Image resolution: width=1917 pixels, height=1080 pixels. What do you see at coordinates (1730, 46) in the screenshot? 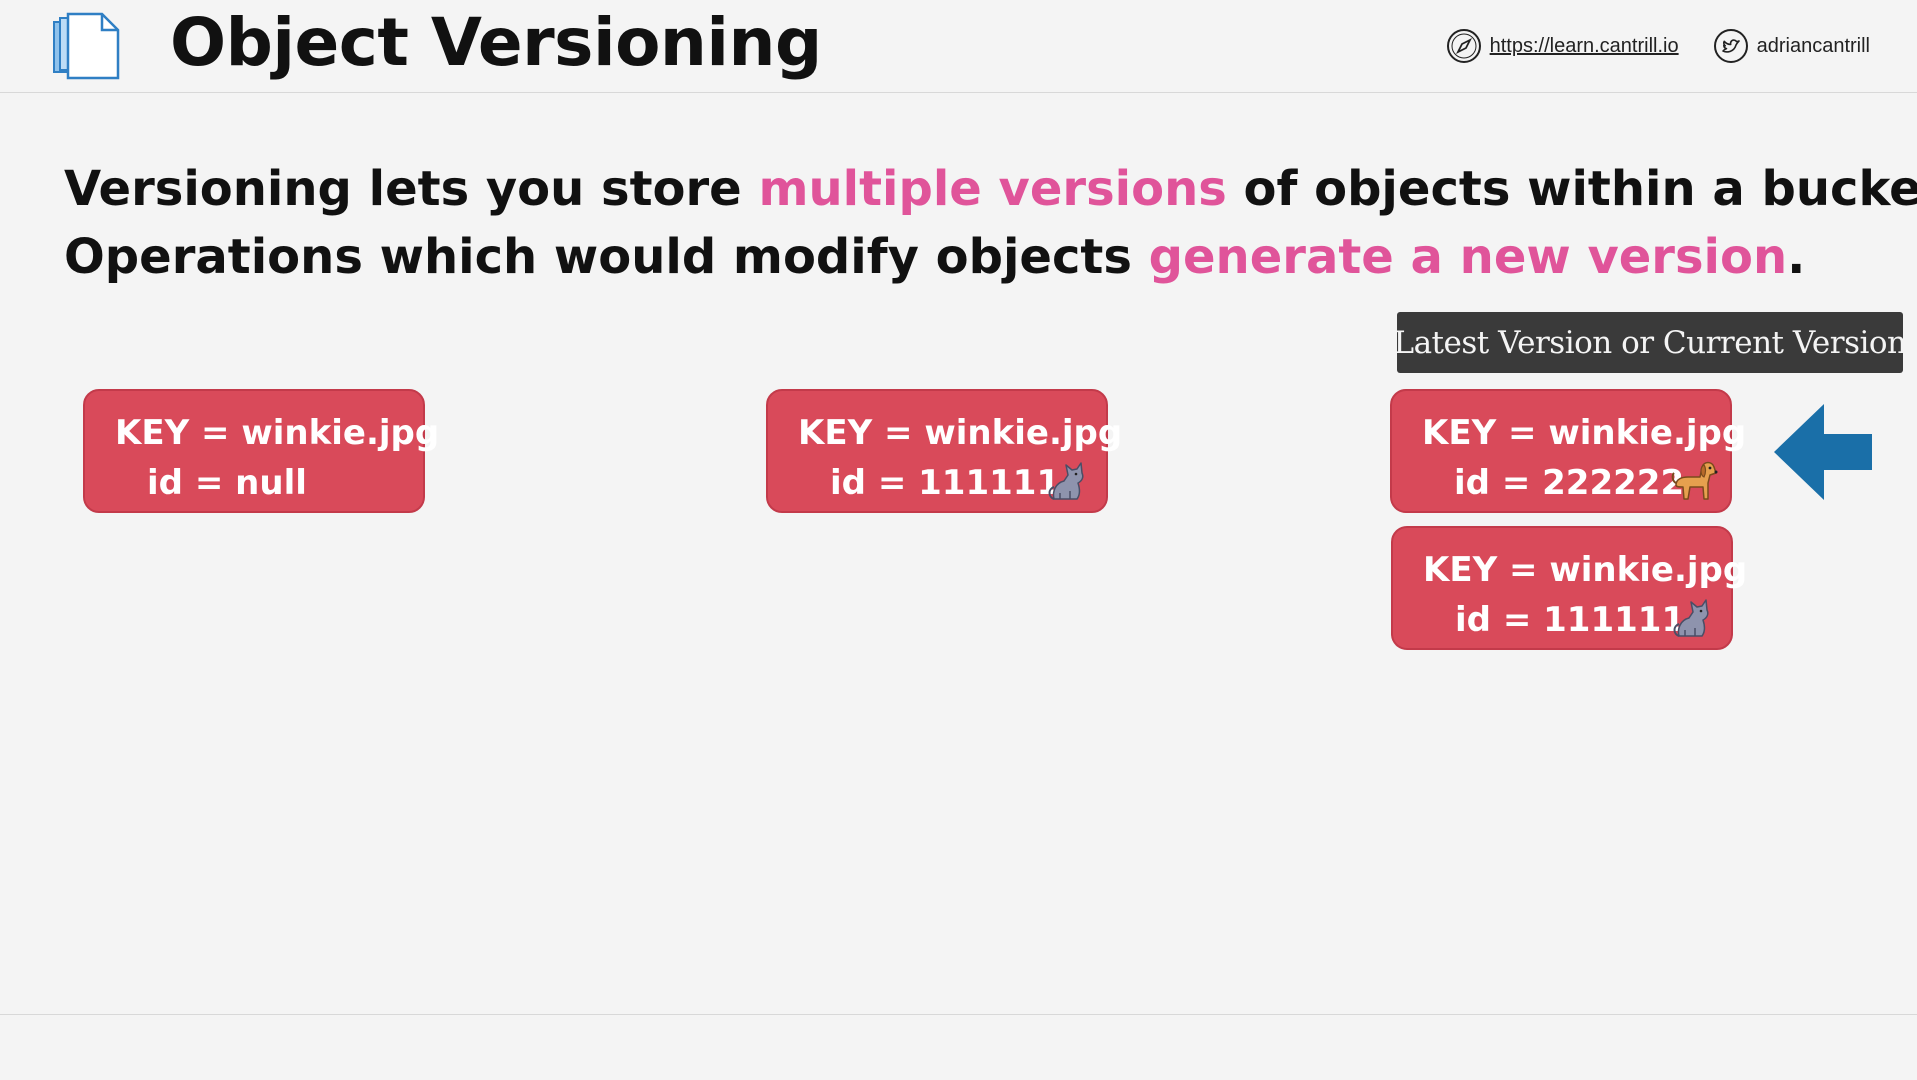
I see `twitter-icon` at bounding box center [1730, 46].